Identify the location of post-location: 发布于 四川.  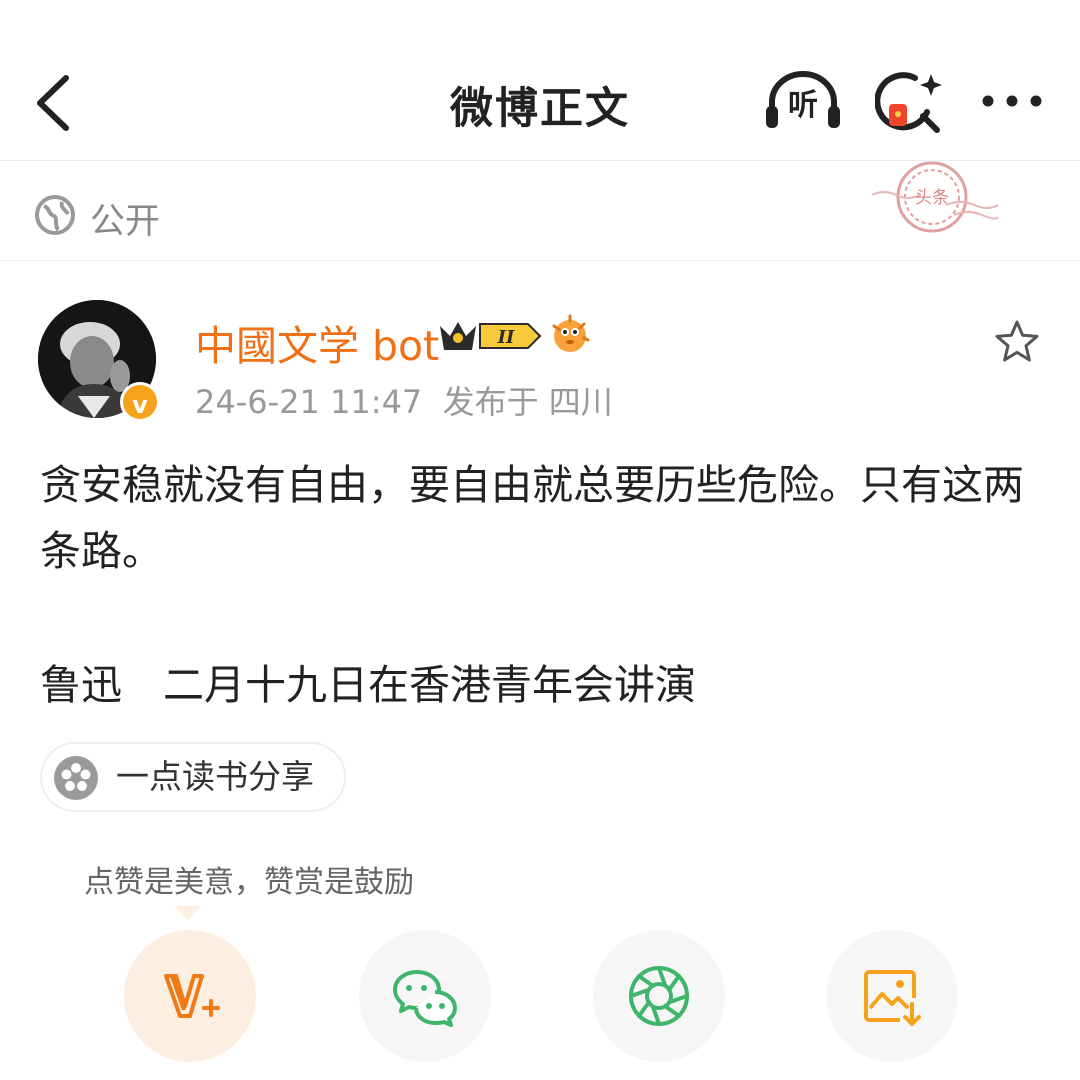
(527, 402).